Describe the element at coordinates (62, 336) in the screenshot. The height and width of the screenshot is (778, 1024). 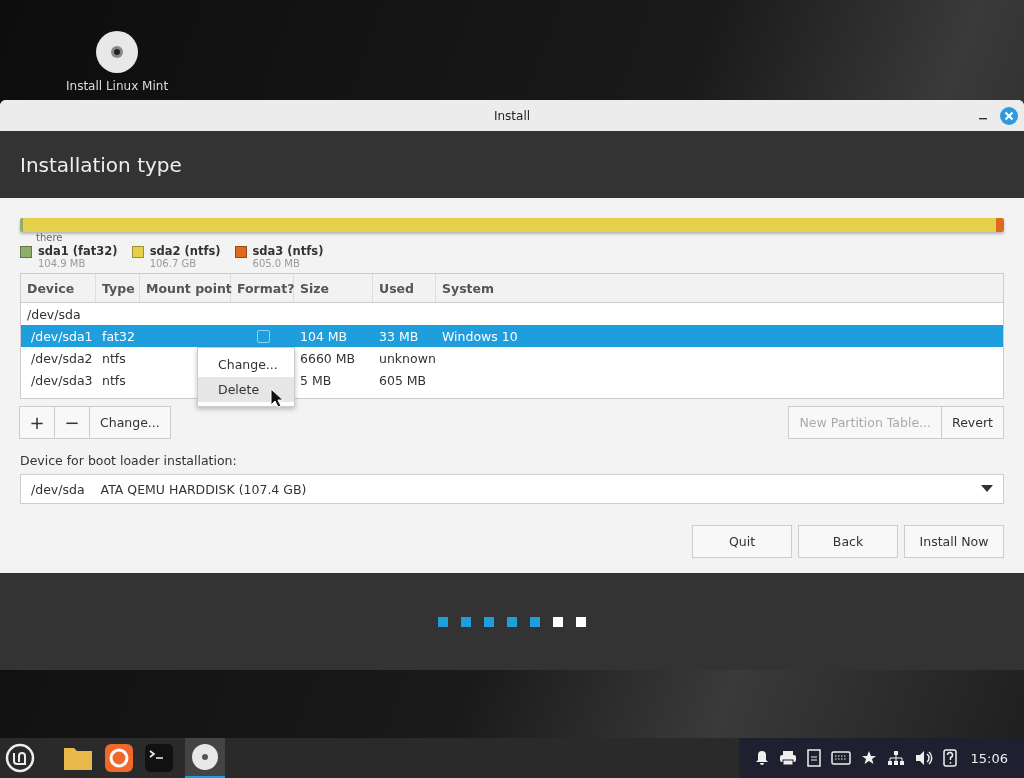
I see `table-cell-text: /dev/sda1` at that location.